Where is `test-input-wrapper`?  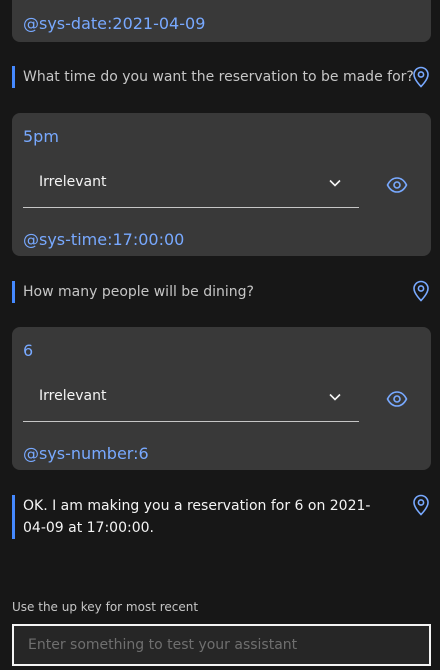 test-input-wrapper is located at coordinates (221, 645).